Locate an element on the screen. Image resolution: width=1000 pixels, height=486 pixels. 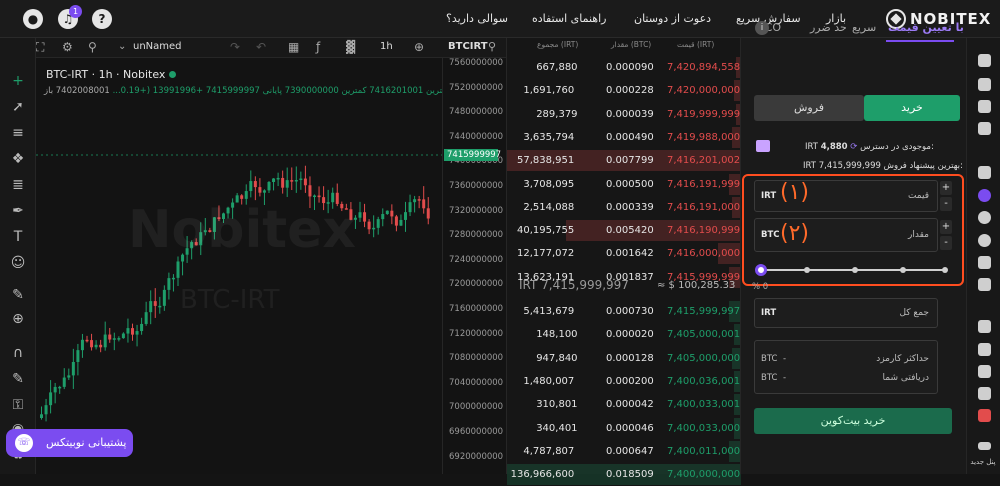
add-symbol-icon: ⊕ is located at coordinates (419, 47).